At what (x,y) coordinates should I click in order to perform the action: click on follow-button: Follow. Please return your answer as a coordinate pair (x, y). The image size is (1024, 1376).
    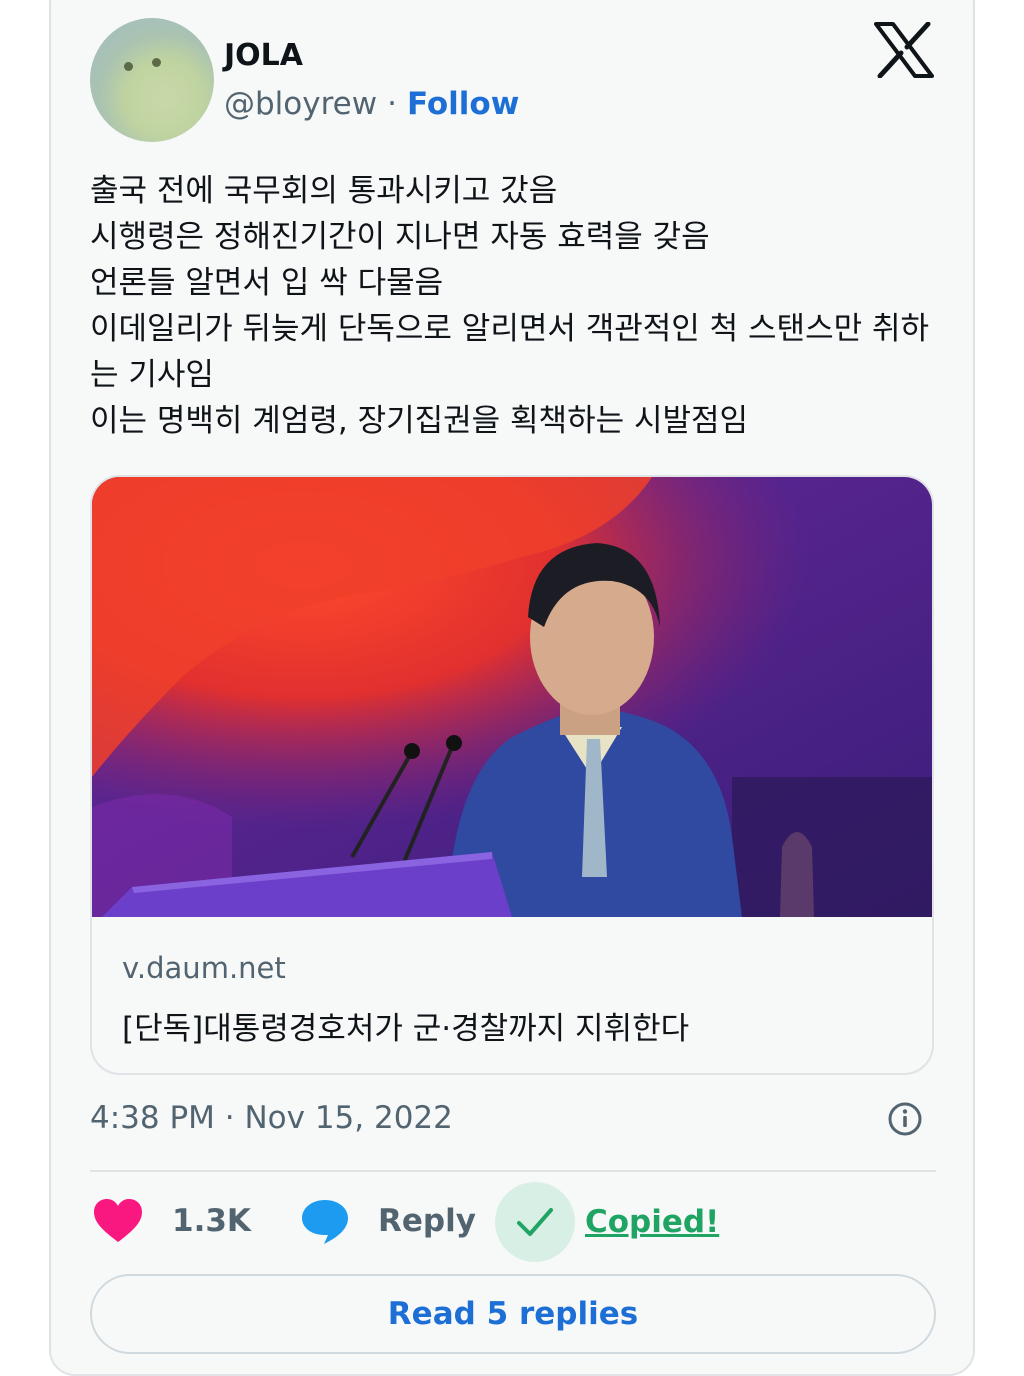
    Looking at the image, I should click on (463, 104).